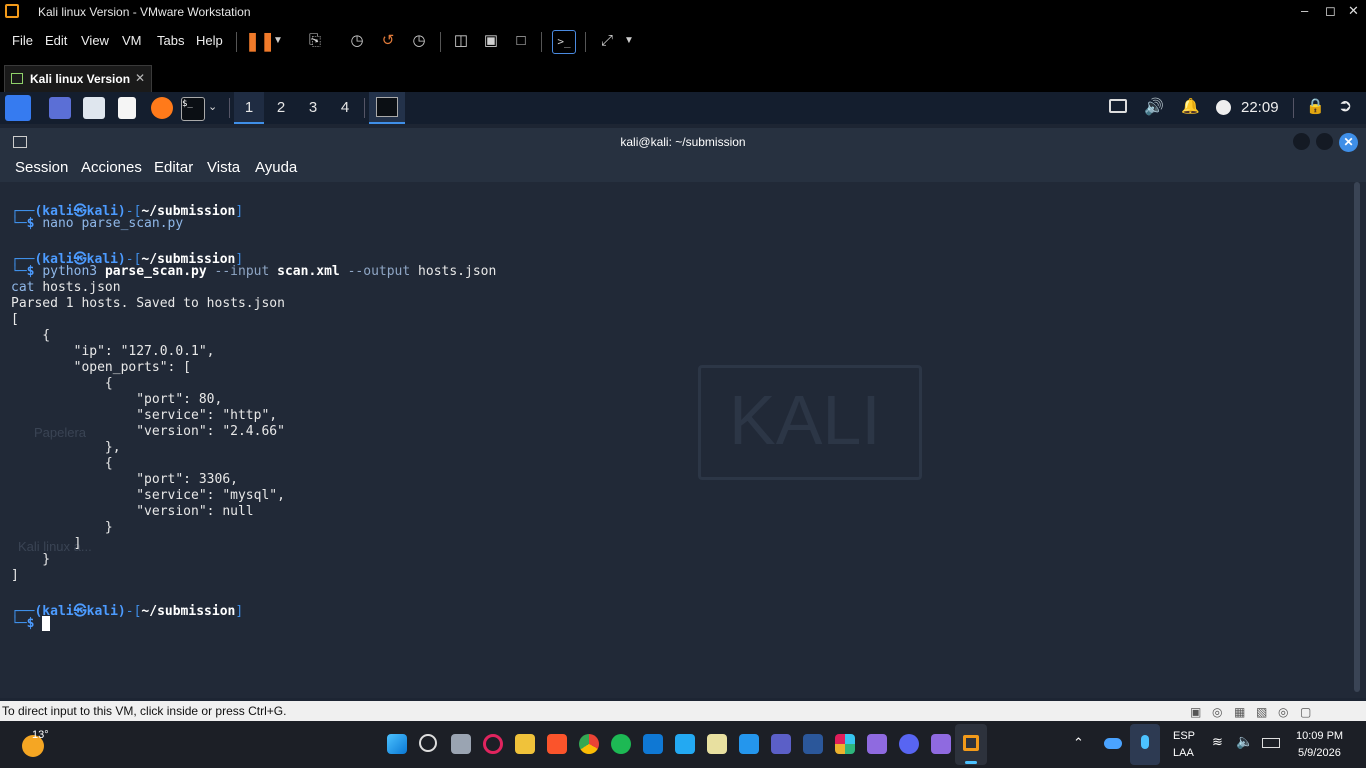 This screenshot has width=1366, height=768. I want to click on taskbar-date: 5/9/2026, so click(1319, 753).